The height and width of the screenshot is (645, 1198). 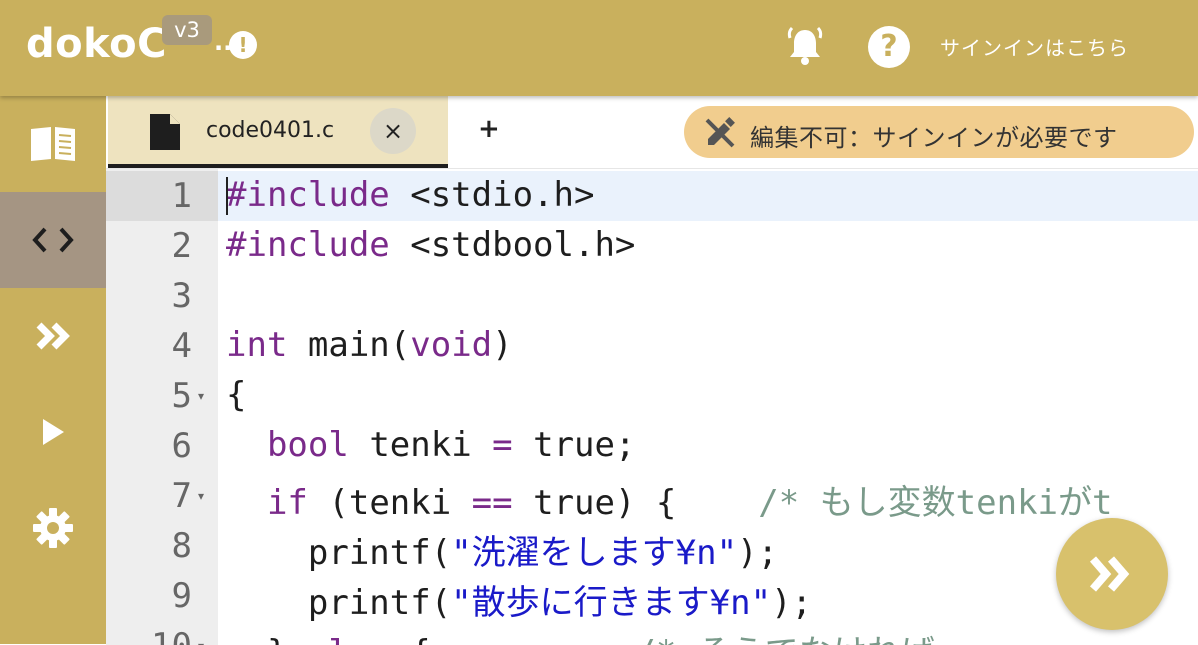 What do you see at coordinates (243, 45) in the screenshot?
I see `alert-icon: !` at bounding box center [243, 45].